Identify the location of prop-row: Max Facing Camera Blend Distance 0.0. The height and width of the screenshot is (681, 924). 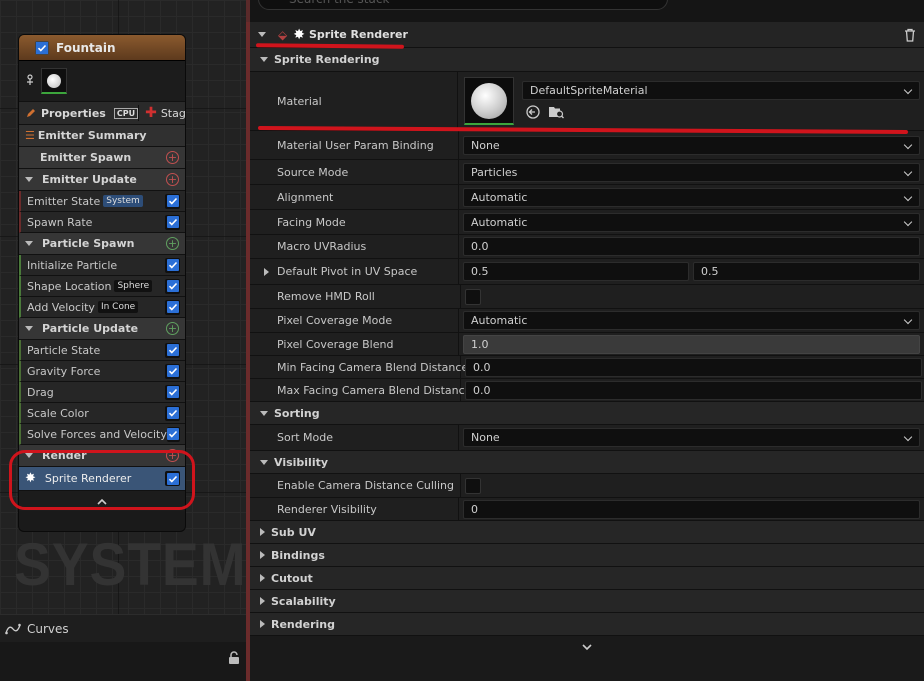
(587, 390).